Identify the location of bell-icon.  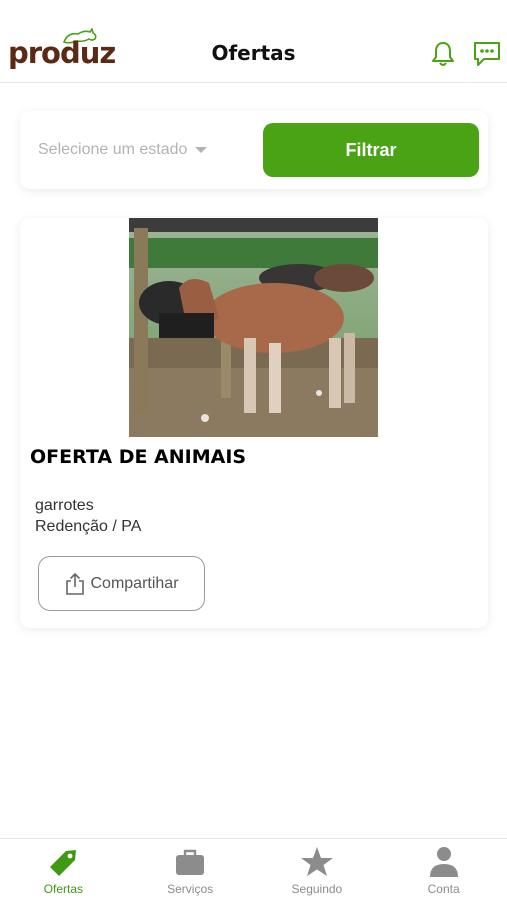
(443, 54).